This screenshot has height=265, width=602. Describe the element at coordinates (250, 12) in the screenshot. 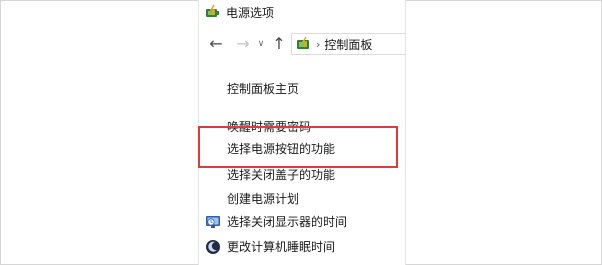

I see `window-title: 电源选项` at that location.